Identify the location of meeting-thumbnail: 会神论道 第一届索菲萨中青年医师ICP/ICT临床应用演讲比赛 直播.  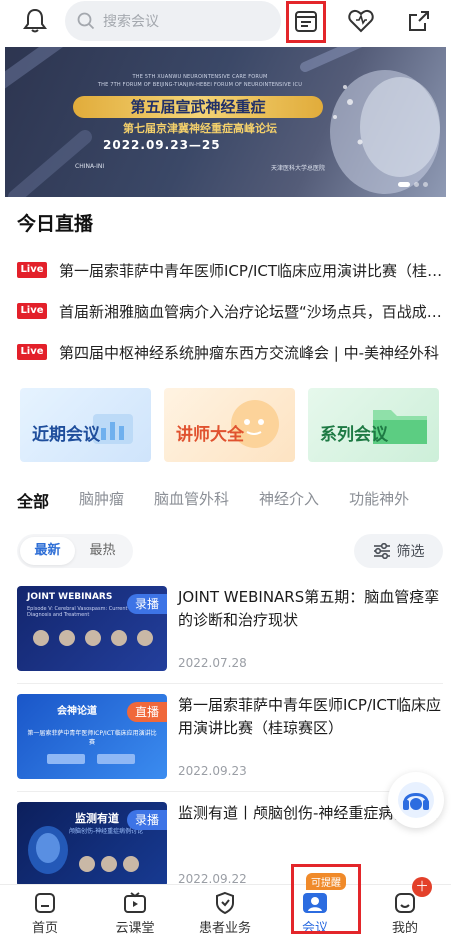
(92, 736).